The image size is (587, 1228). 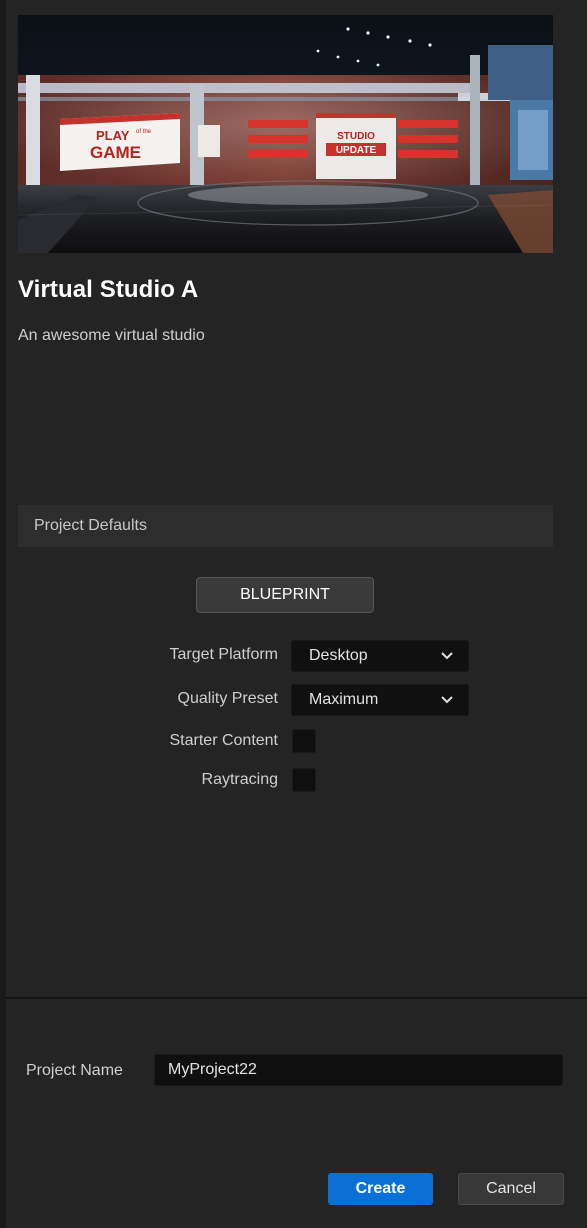 I want to click on preview-screen-text-update: UPDATE, so click(x=356, y=150).